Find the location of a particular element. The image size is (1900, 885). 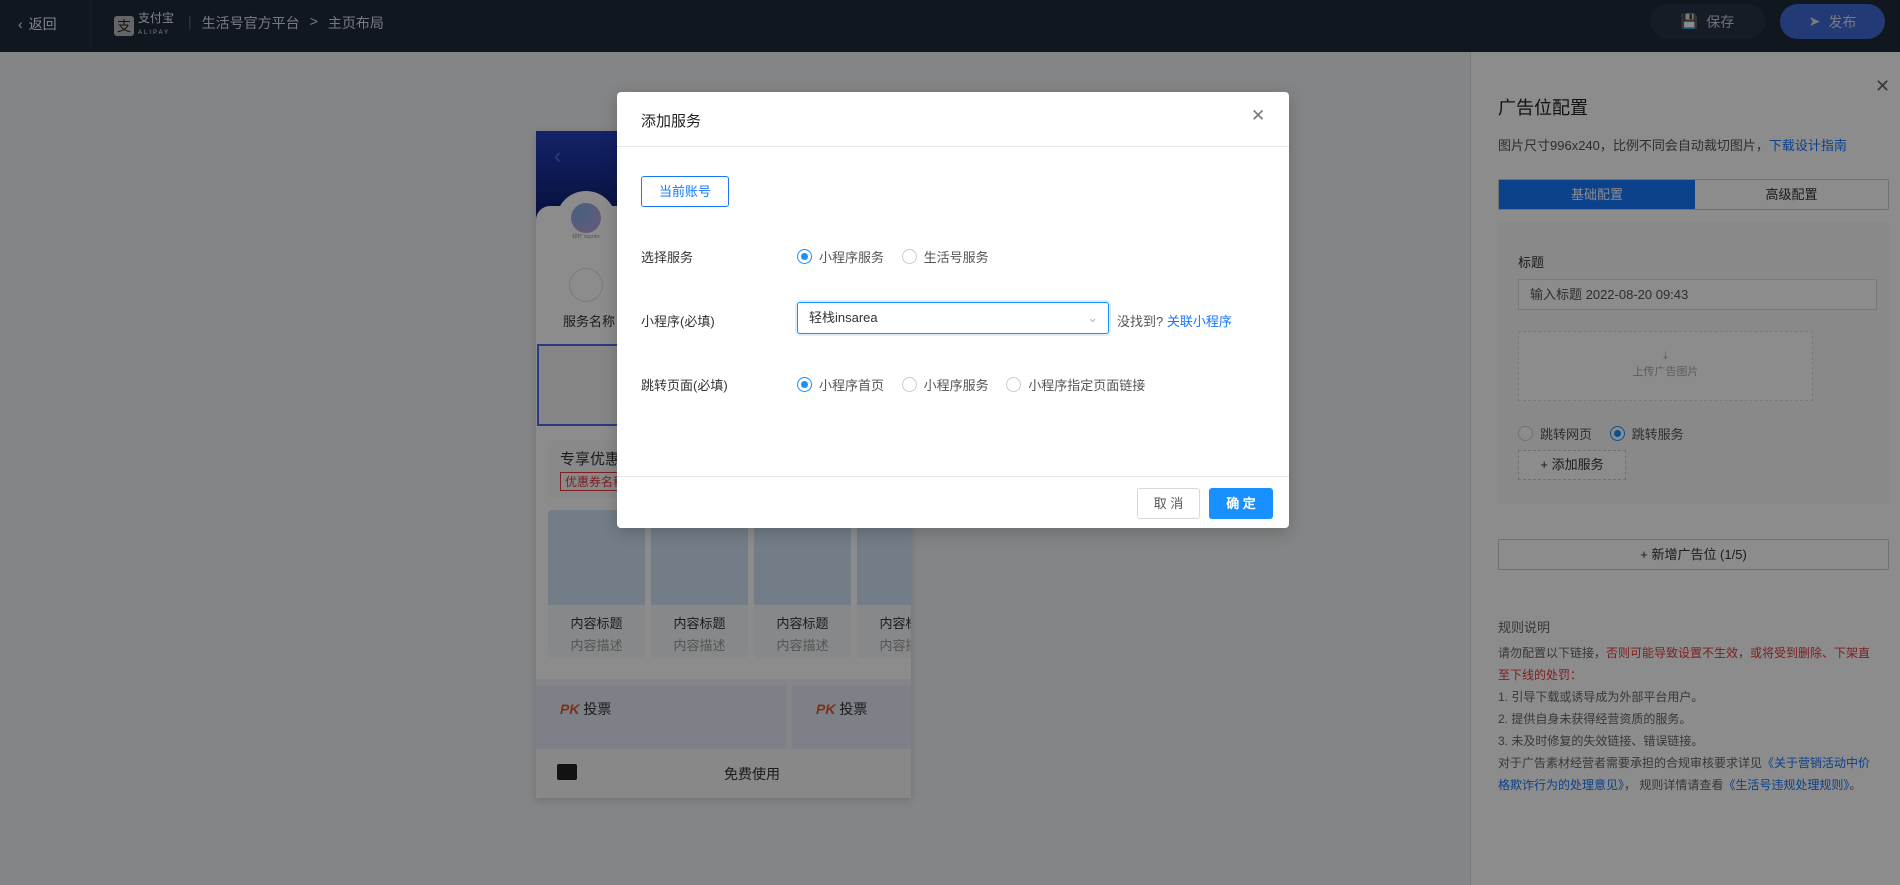

radio-label: 小程序首页 is located at coordinates (852, 385).